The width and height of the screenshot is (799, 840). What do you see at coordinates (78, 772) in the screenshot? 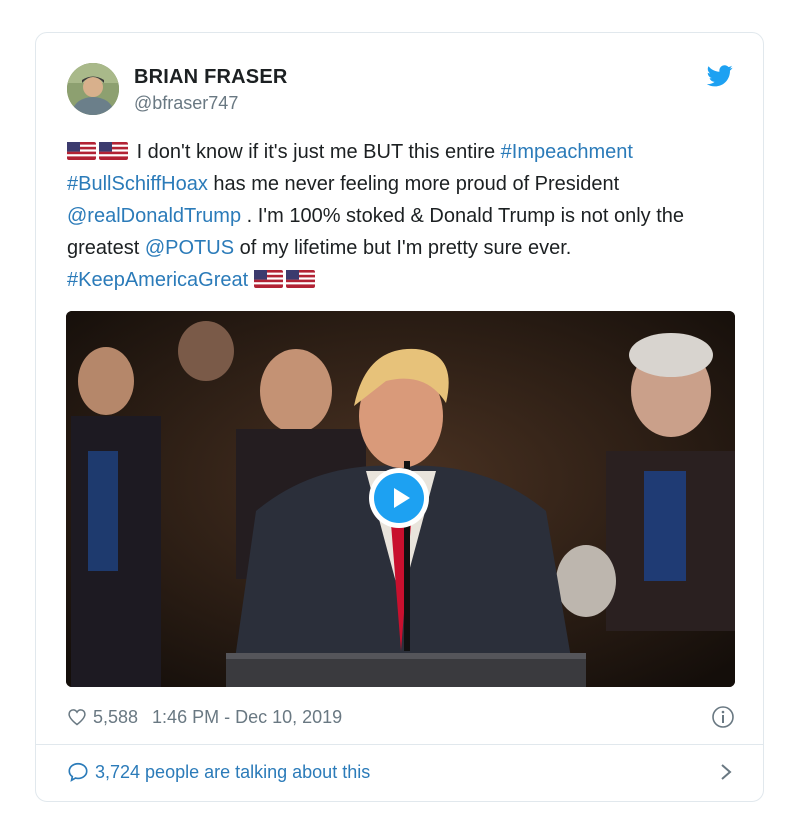
I see `speech-bubble-icon` at bounding box center [78, 772].